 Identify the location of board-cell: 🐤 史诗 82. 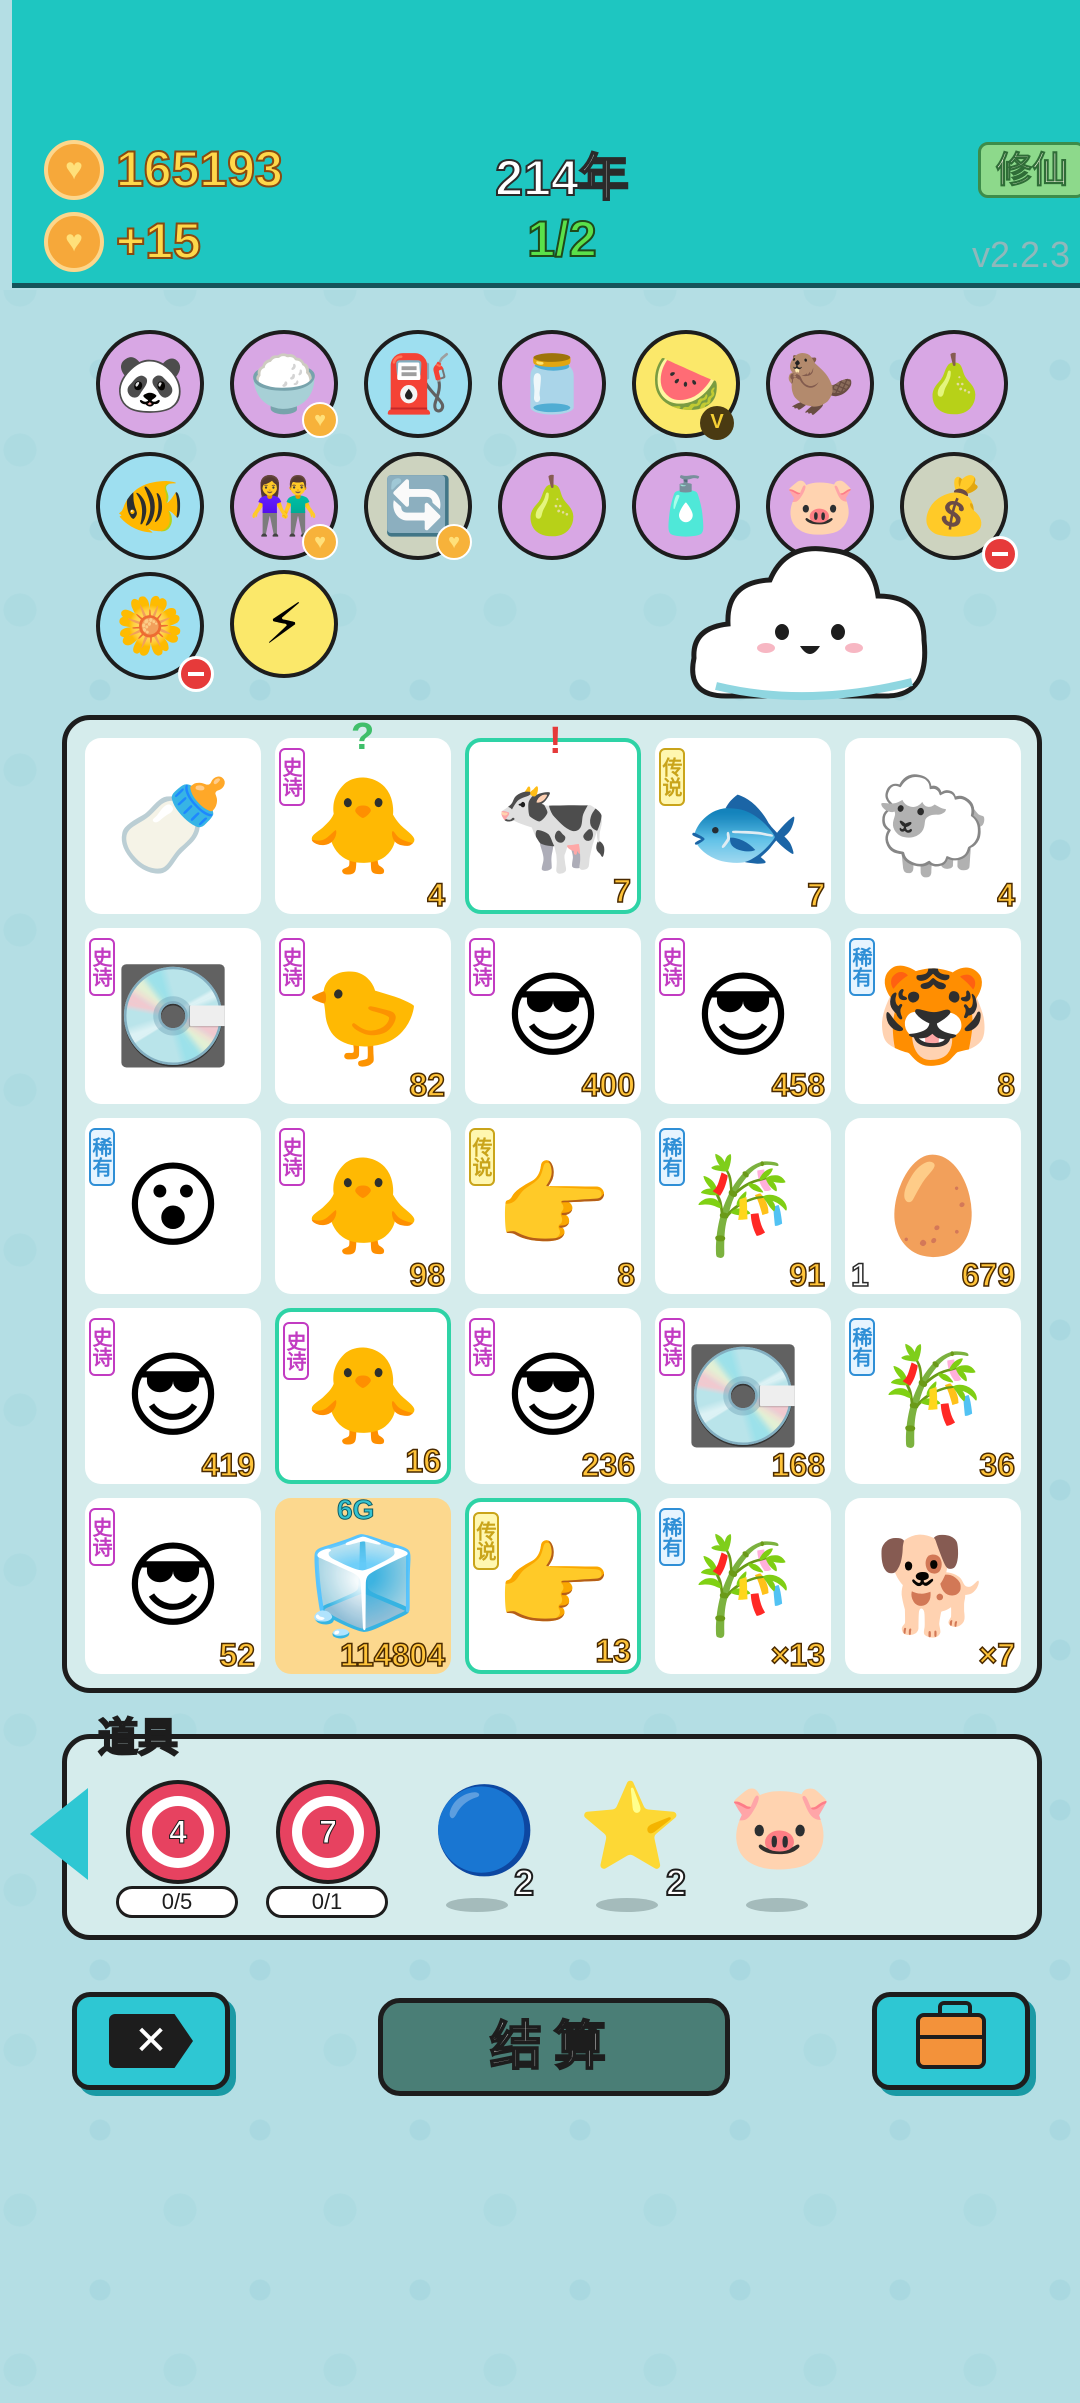
(363, 1016).